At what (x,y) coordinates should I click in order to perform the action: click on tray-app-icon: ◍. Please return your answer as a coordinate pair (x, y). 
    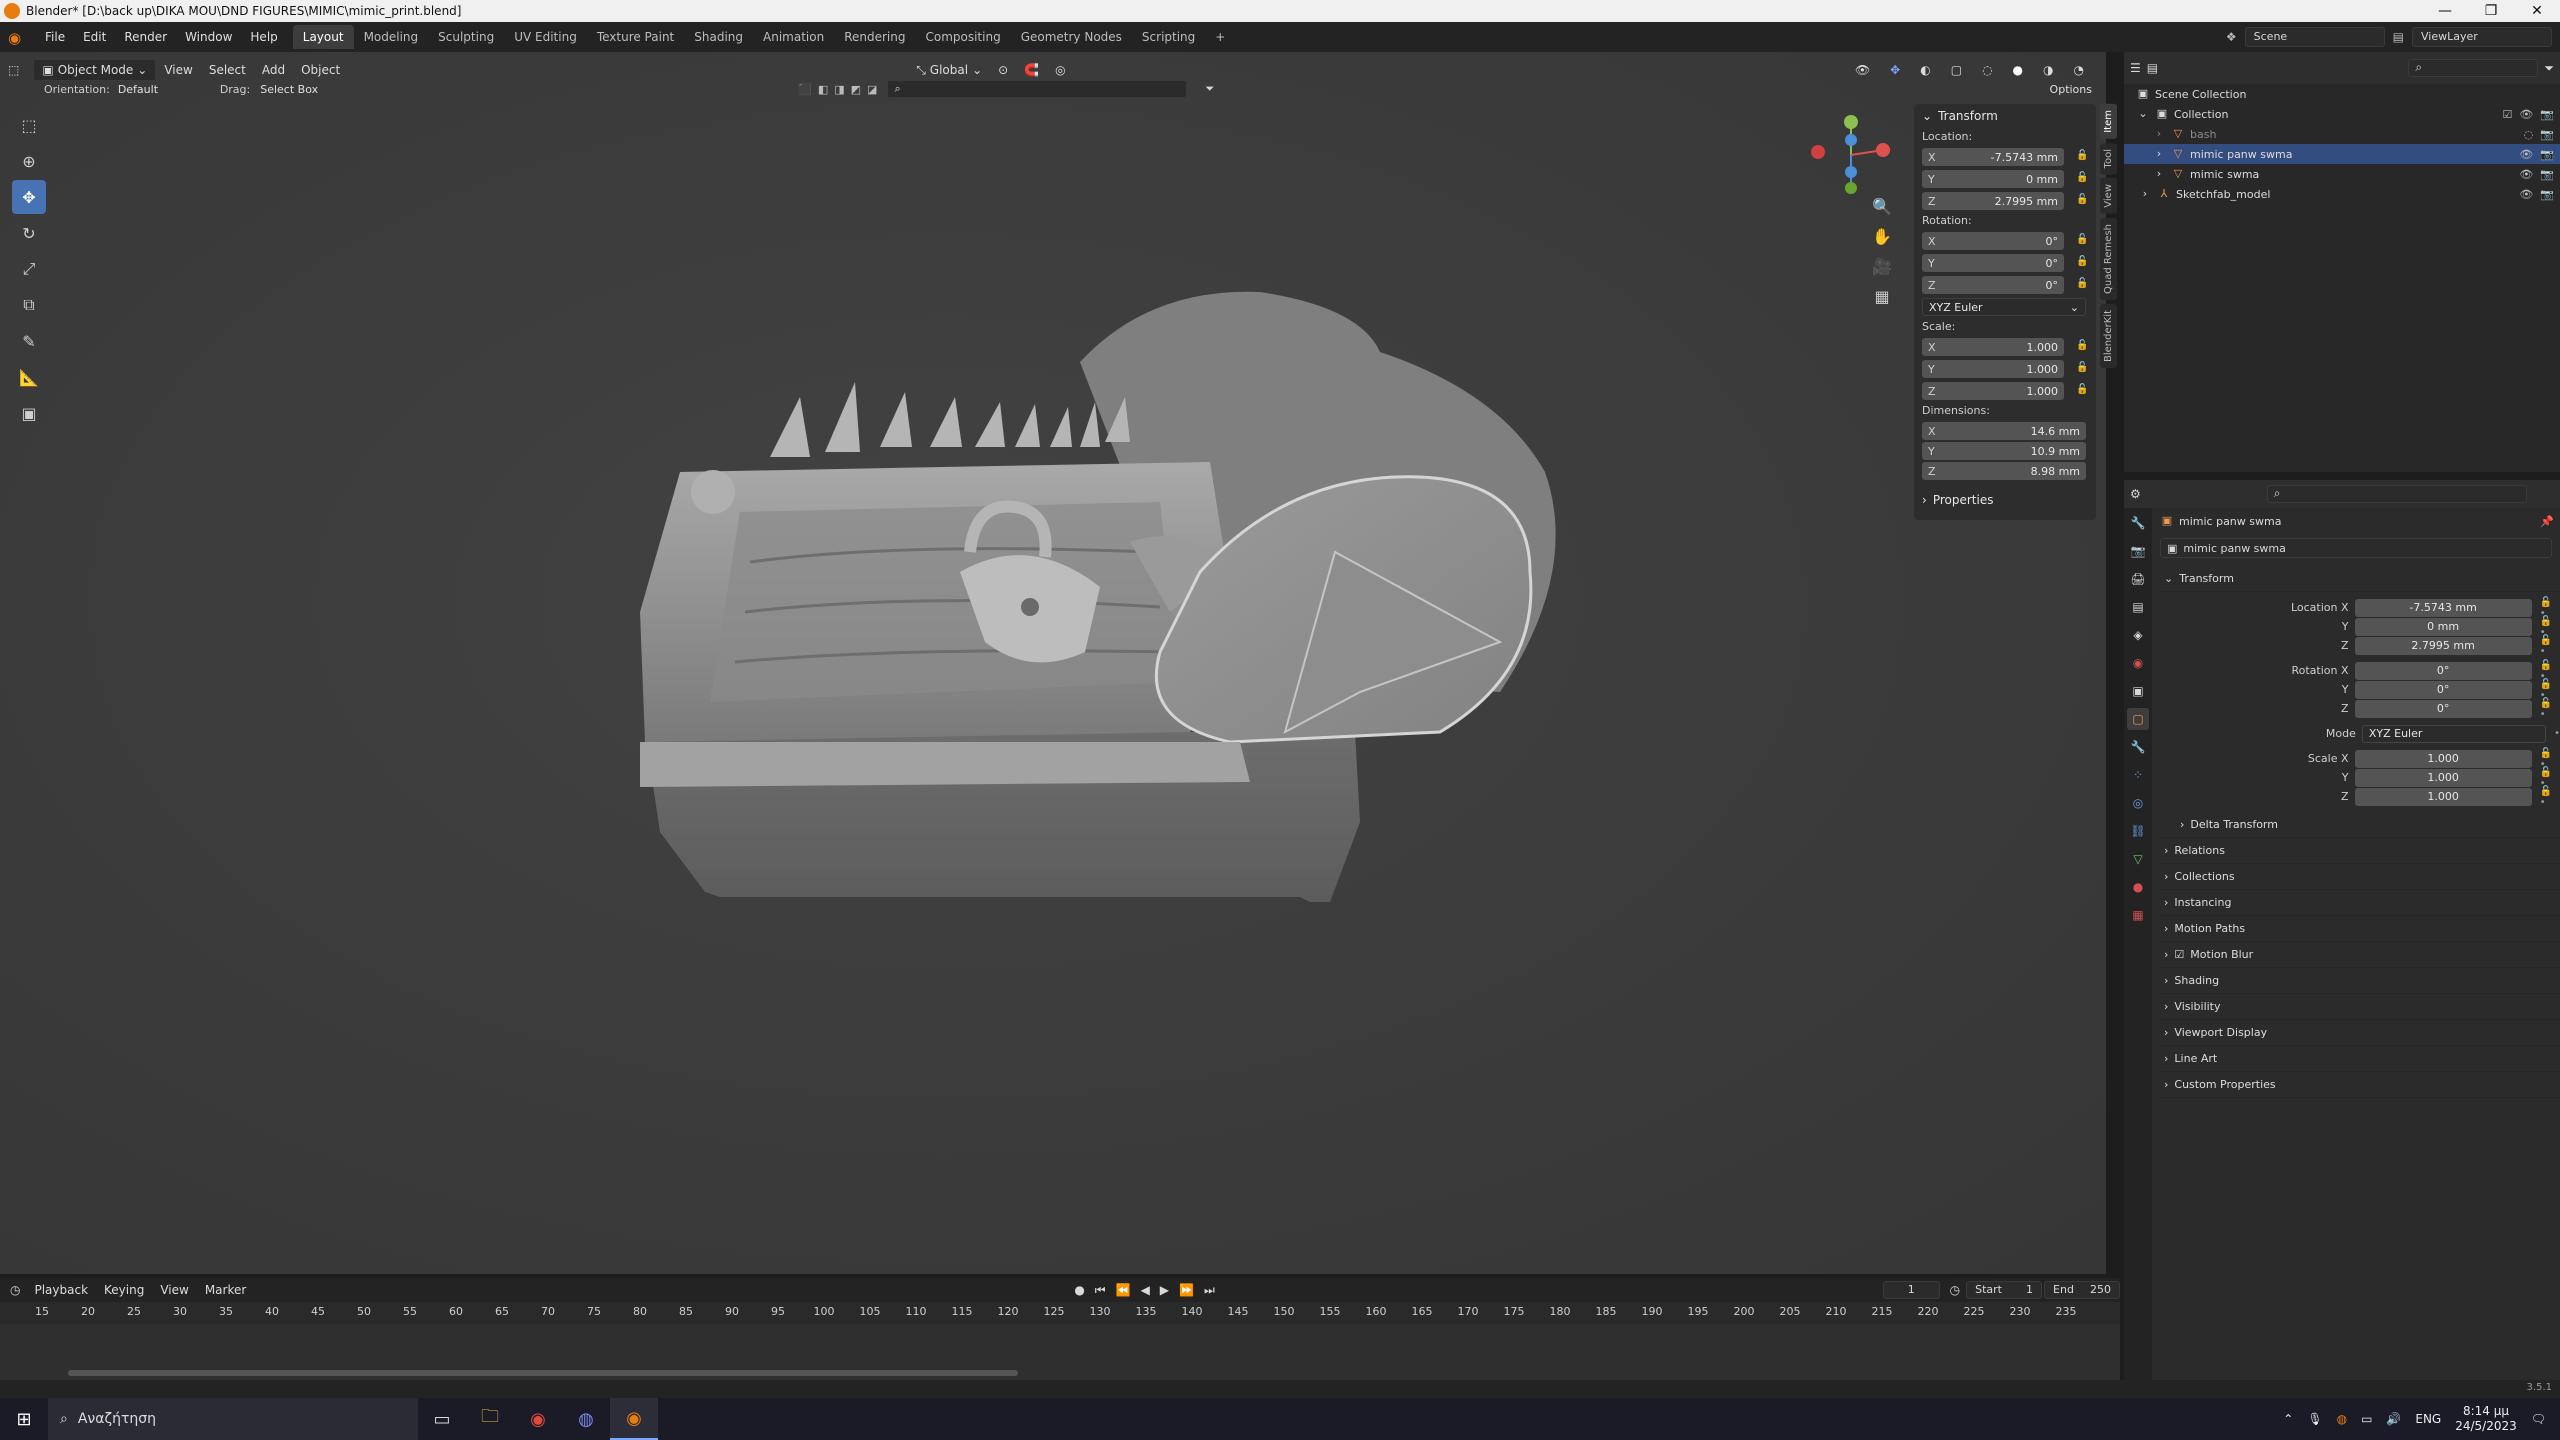
    Looking at the image, I should click on (2342, 1419).